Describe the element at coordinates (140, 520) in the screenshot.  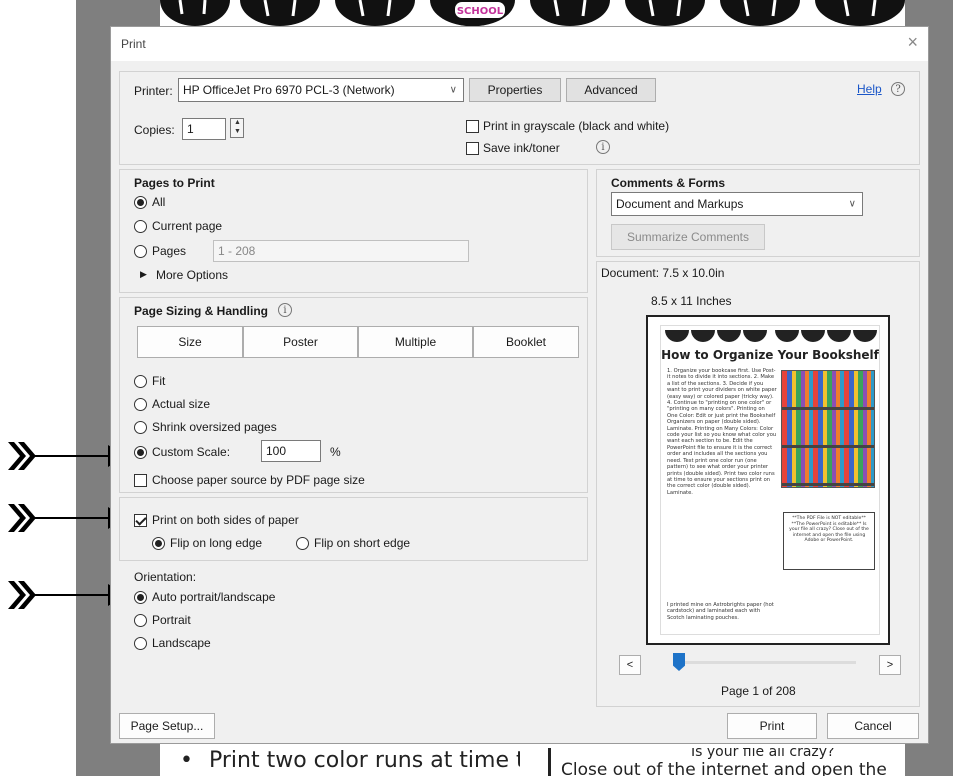
I see `both-sides-checkbox` at that location.